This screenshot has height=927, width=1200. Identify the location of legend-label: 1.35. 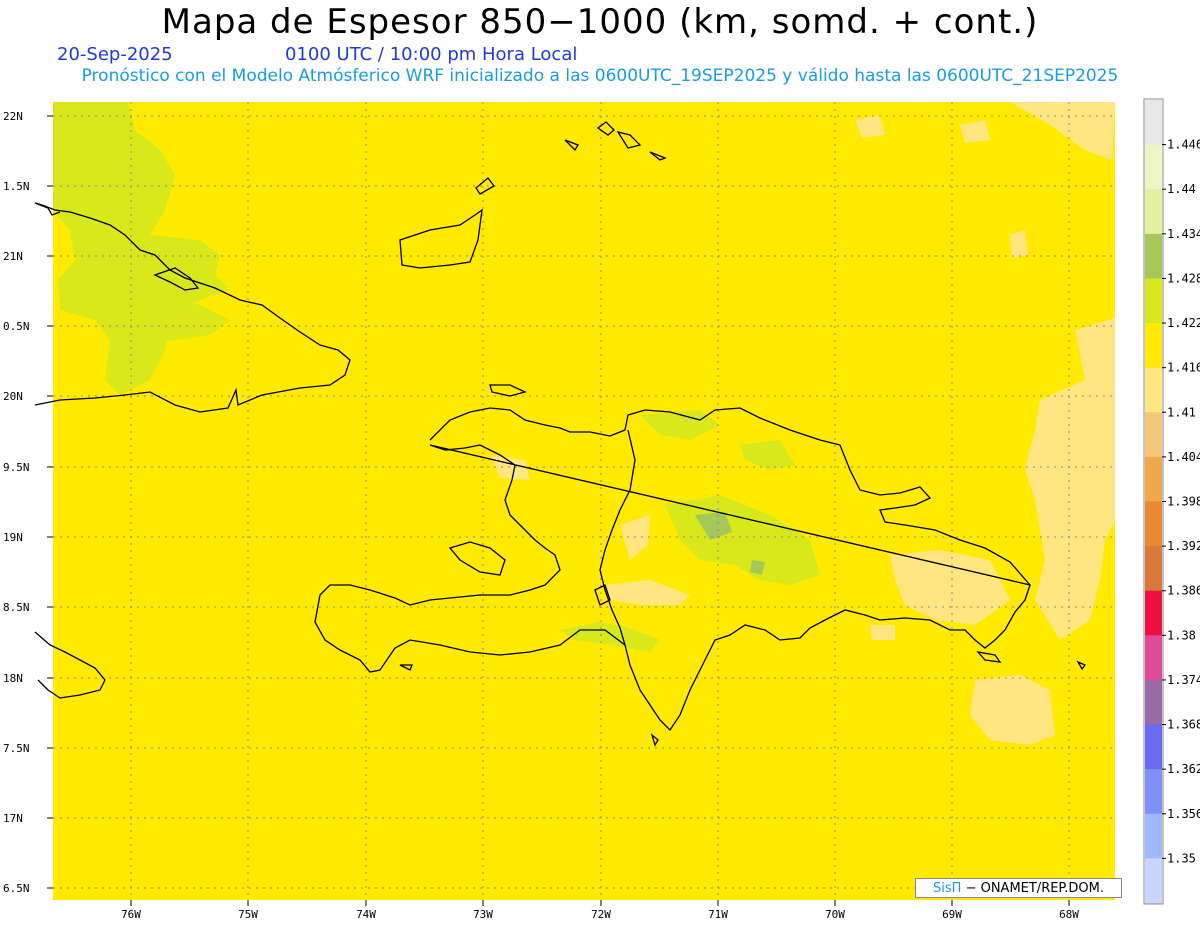
(1181, 858).